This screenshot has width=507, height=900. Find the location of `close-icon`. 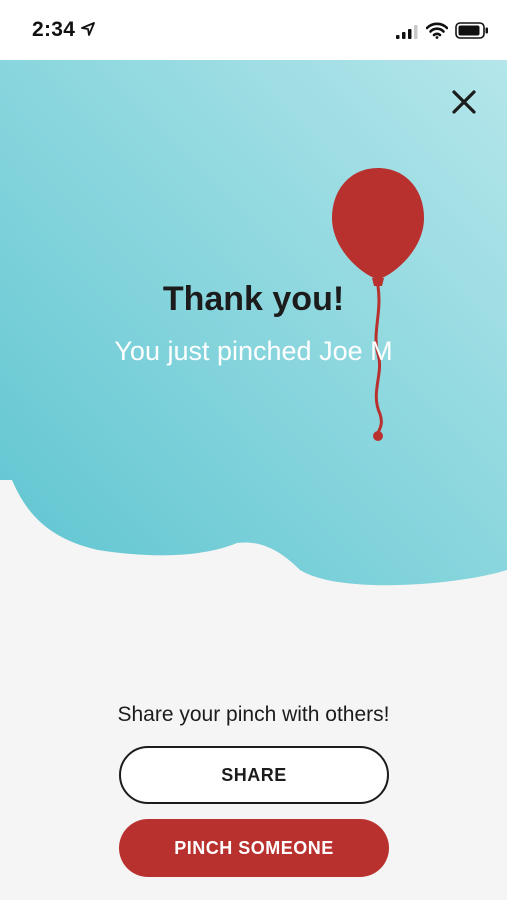

close-icon is located at coordinates (464, 102).